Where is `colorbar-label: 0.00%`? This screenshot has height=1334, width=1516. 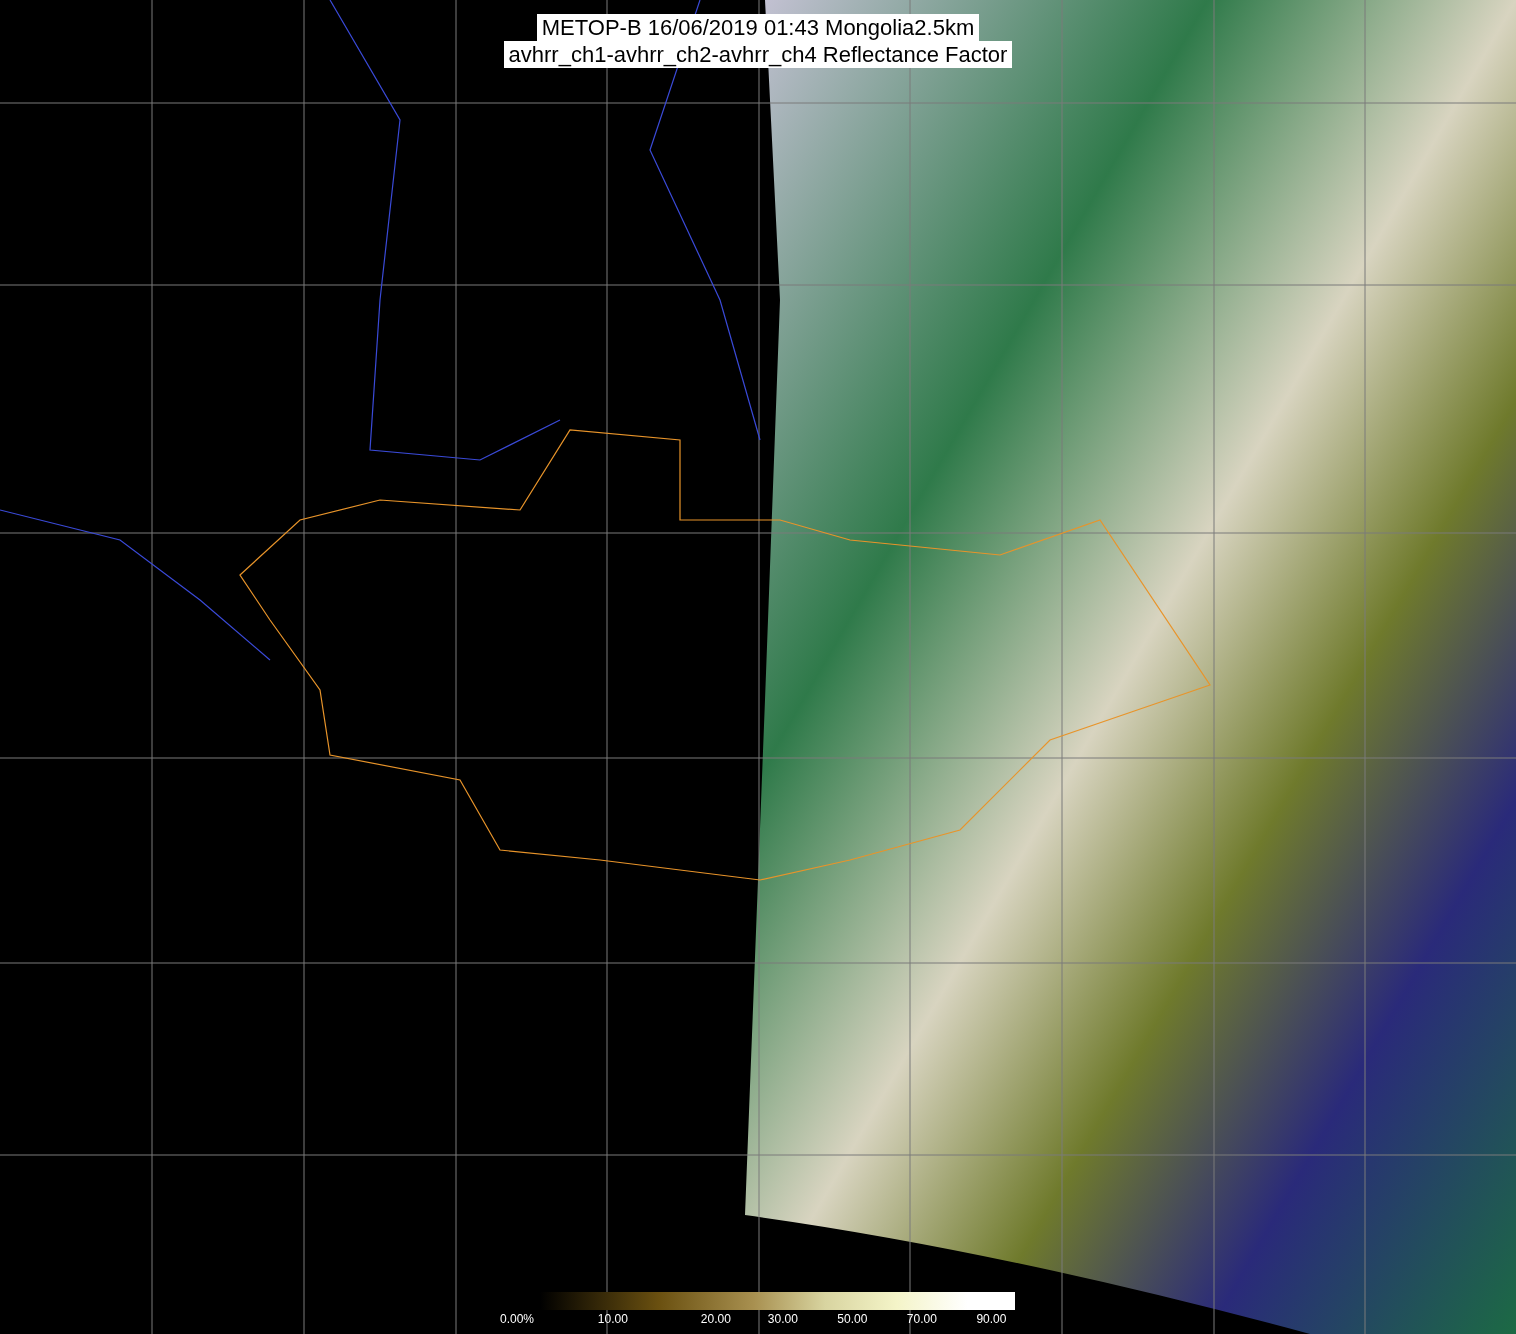 colorbar-label: 0.00% is located at coordinates (517, 1319).